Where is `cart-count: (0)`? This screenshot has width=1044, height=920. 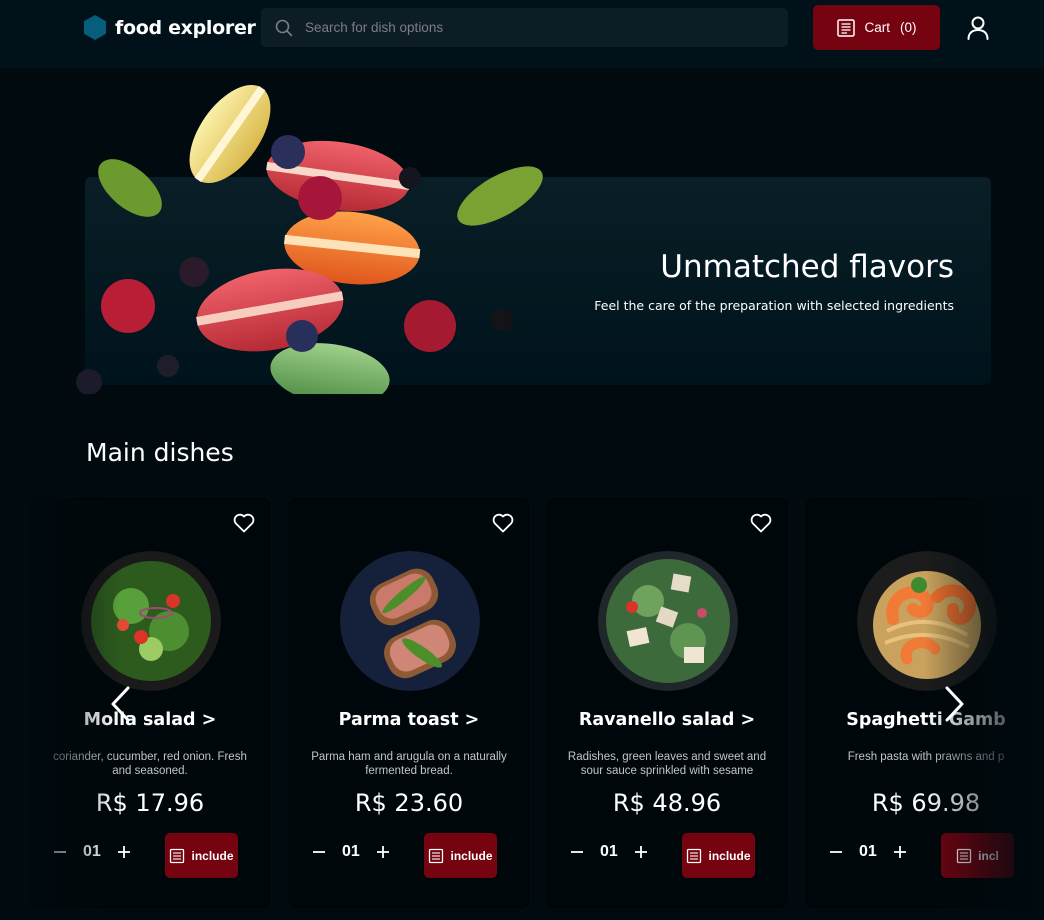 cart-count: (0) is located at coordinates (908, 27).